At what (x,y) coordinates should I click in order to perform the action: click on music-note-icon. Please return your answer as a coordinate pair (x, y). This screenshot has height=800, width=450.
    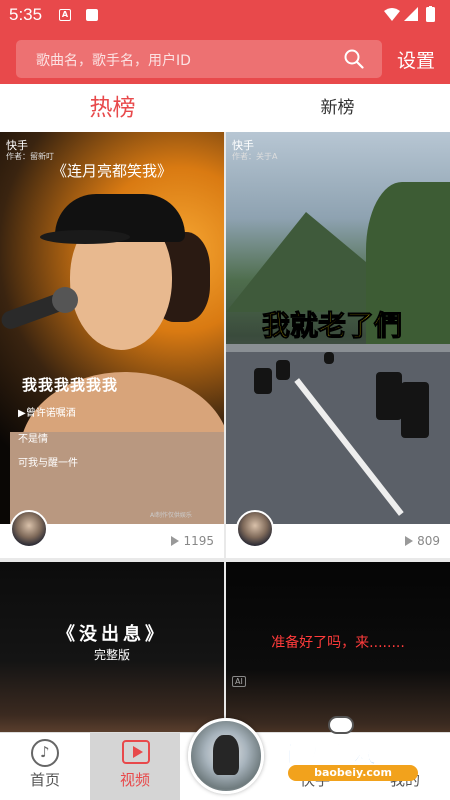
    Looking at the image, I should click on (45, 753).